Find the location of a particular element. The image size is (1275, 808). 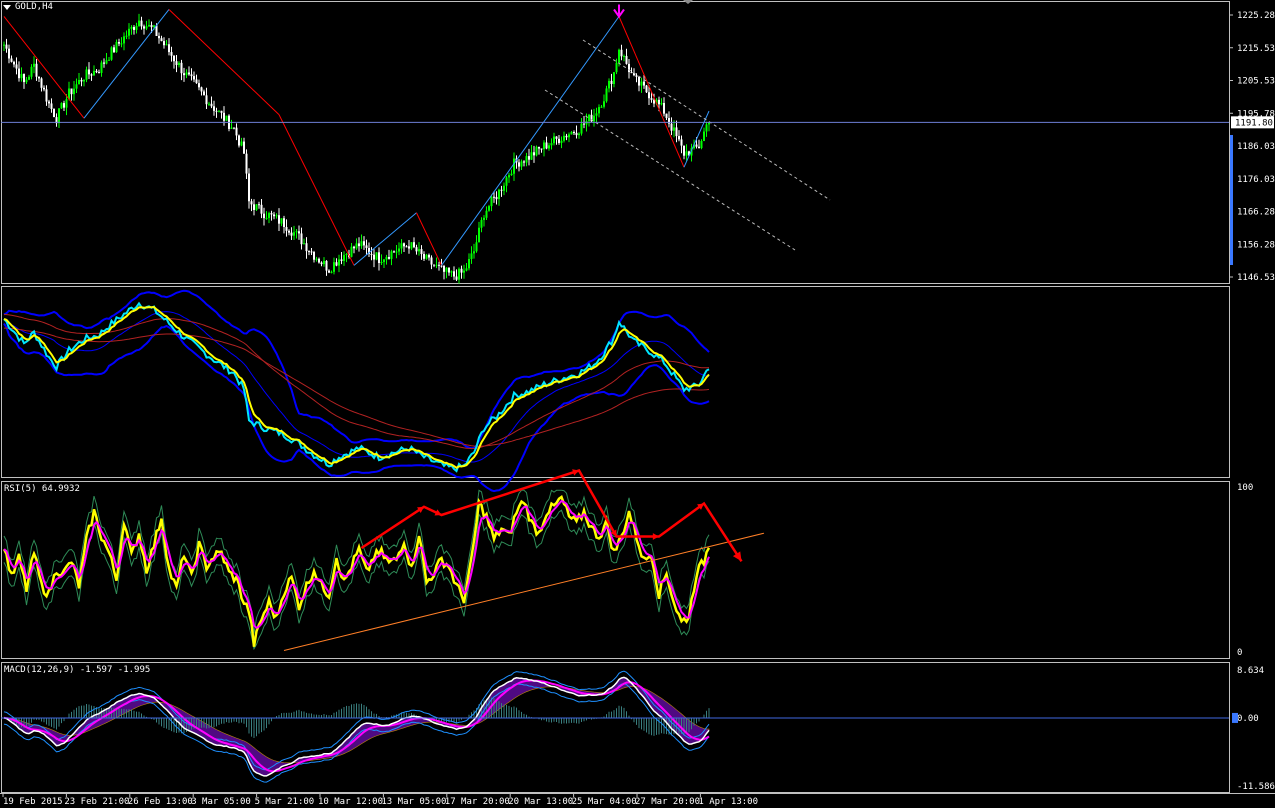

time-tick-label: 25 Mar 04:00 is located at coordinates (604, 802).